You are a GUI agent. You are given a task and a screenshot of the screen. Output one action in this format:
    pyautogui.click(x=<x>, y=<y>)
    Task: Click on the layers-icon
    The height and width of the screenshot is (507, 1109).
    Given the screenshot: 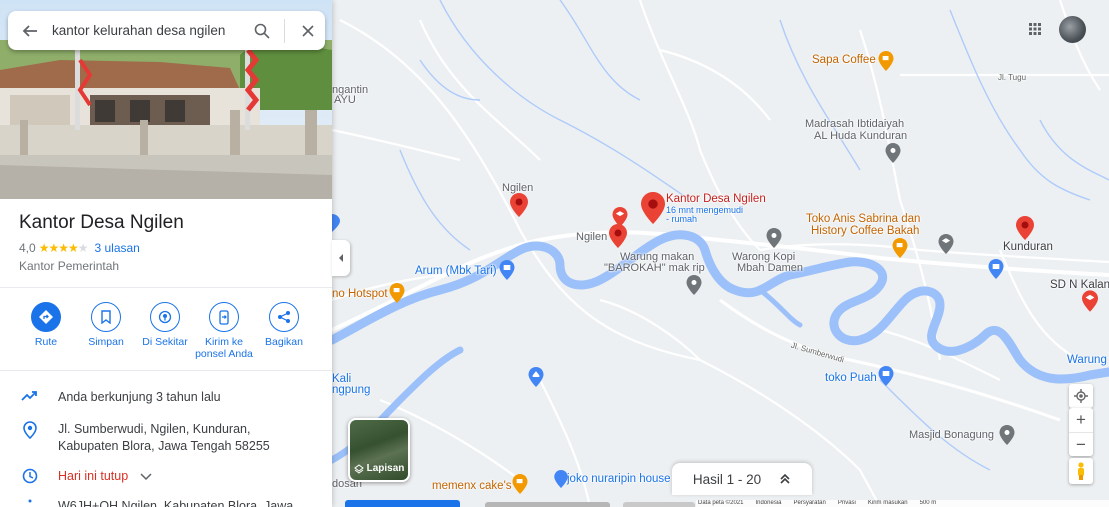 What is the action you would take?
    pyautogui.click(x=358, y=468)
    